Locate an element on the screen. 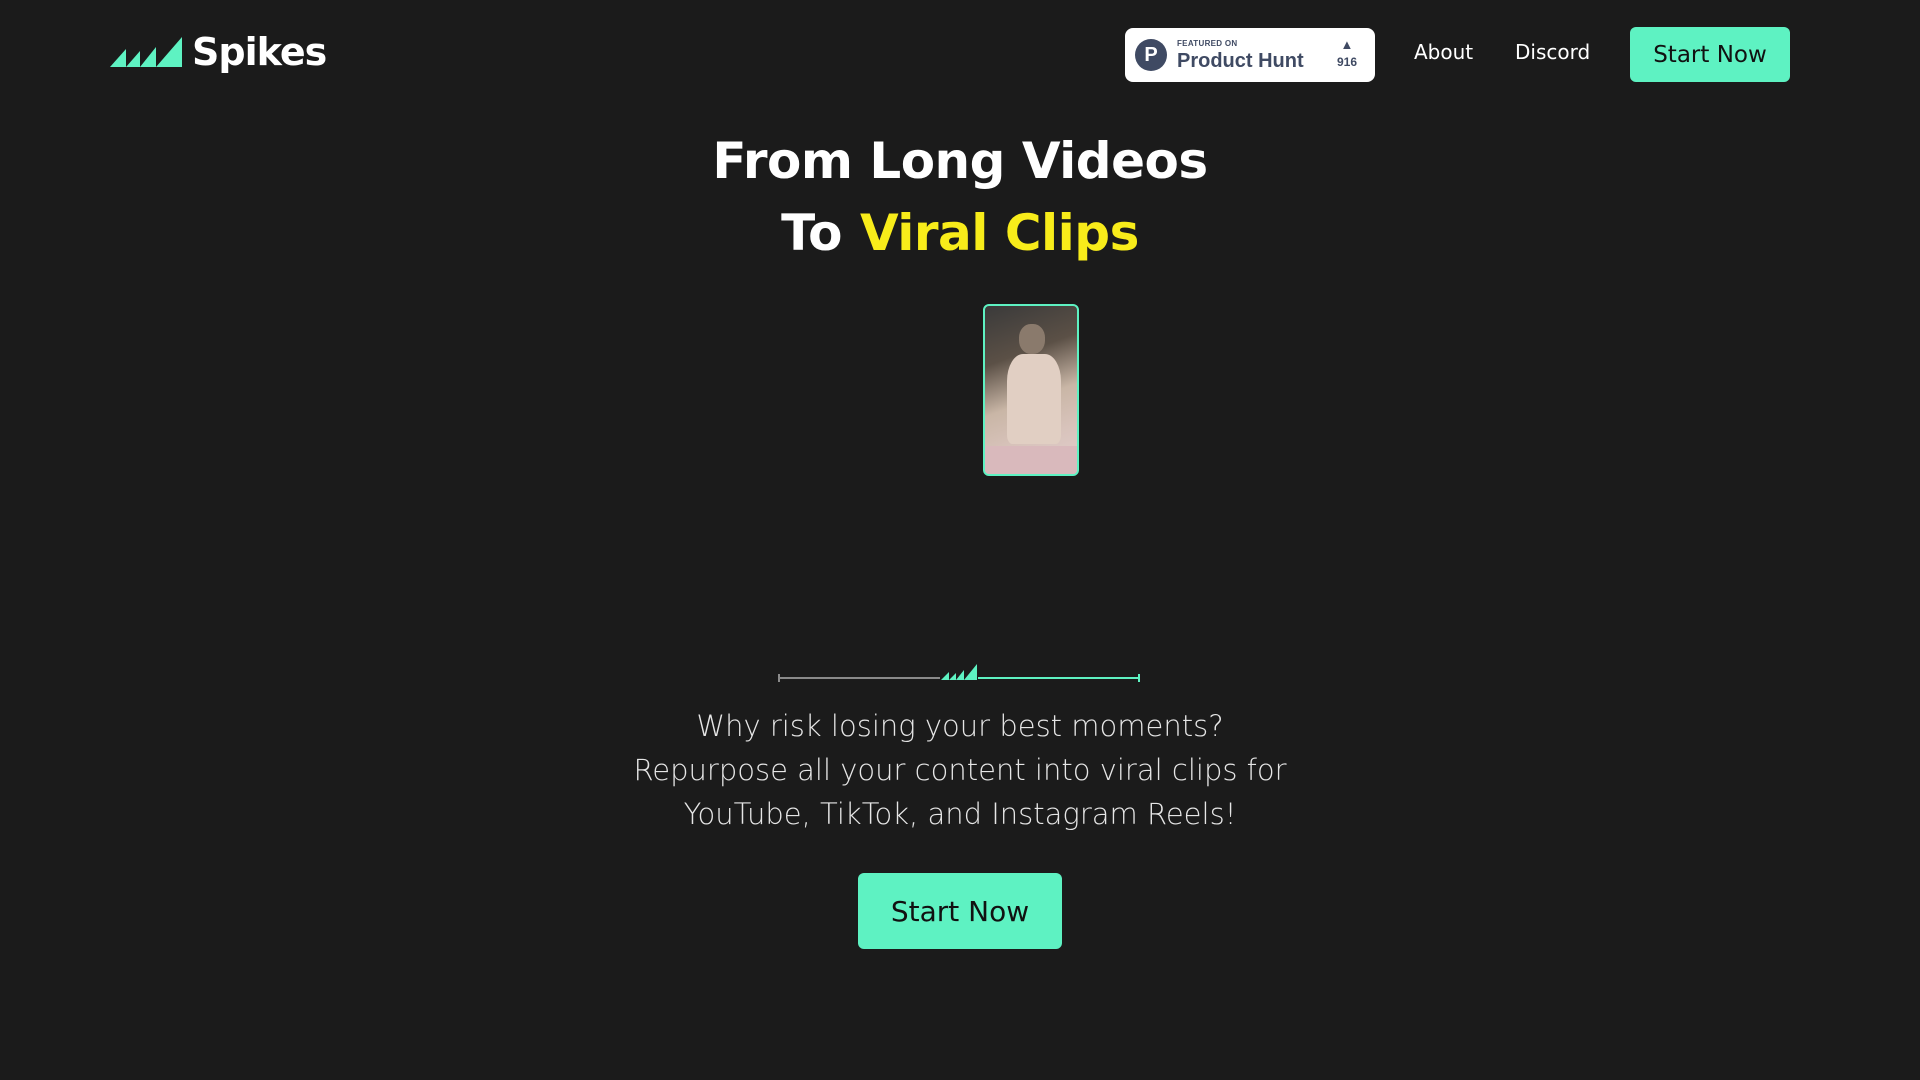  upvote-triangle-icon: ▲ is located at coordinates (1347, 44).